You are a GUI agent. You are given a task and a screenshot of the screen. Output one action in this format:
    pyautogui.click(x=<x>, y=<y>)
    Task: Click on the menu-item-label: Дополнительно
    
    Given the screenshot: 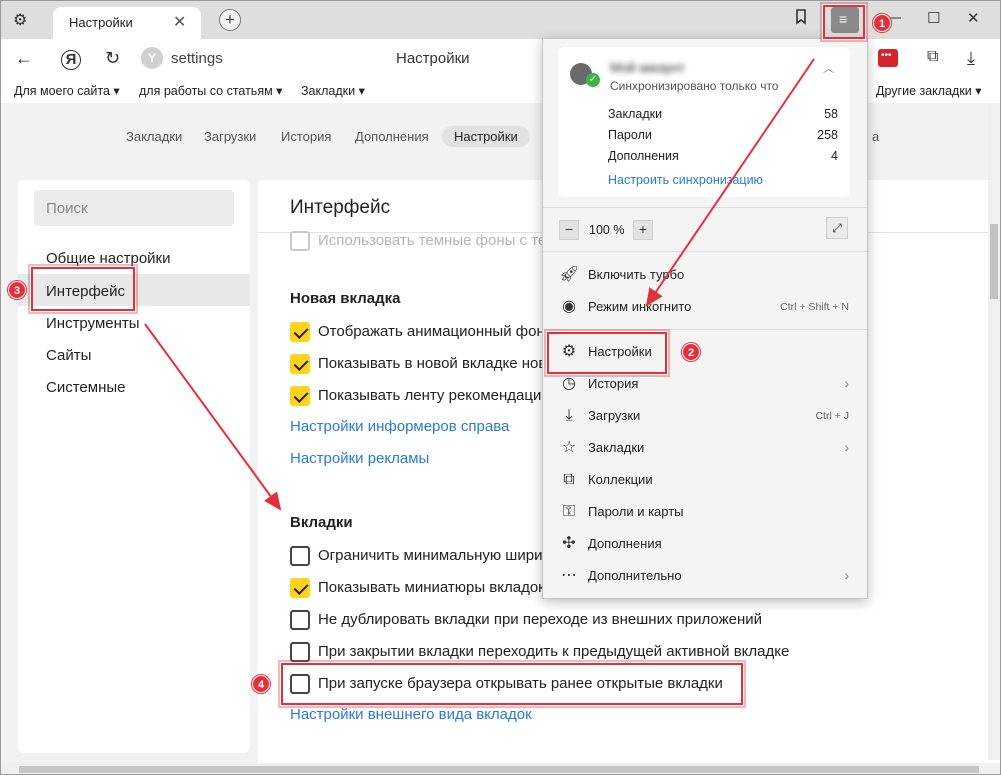 What is the action you would take?
    pyautogui.click(x=635, y=575)
    